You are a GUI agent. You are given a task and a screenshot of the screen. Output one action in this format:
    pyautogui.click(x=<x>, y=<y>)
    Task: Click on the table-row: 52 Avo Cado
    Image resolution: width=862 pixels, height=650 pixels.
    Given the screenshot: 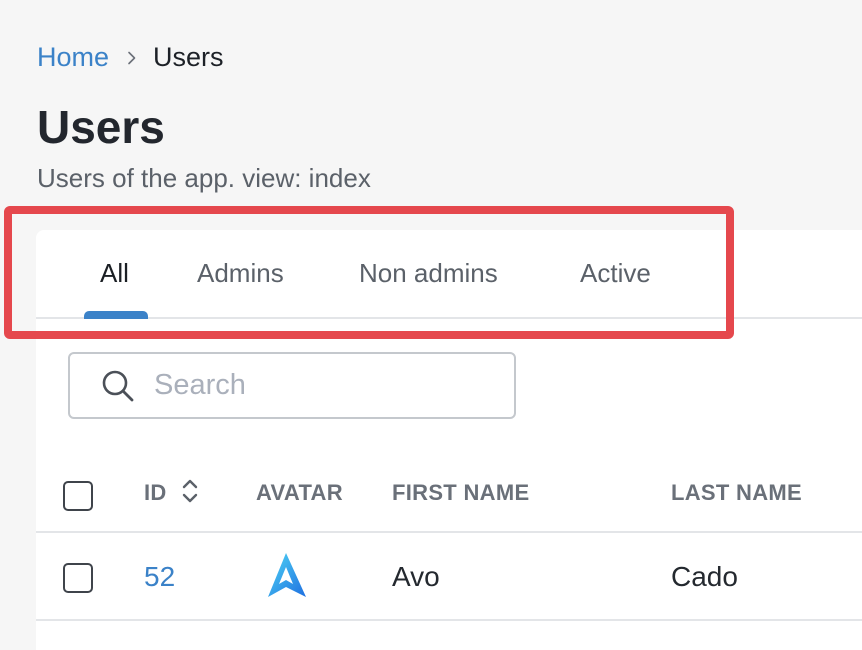 What is the action you would take?
    pyautogui.click(x=449, y=577)
    